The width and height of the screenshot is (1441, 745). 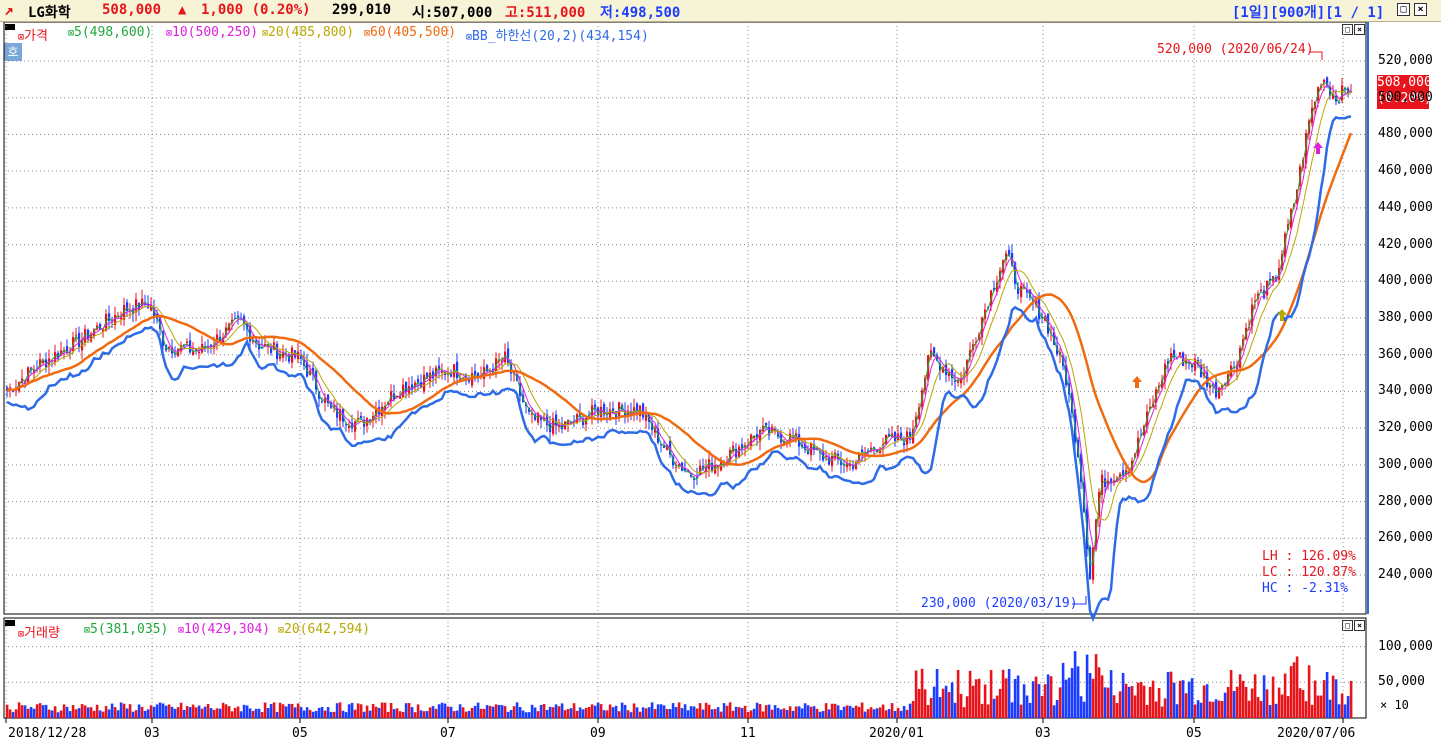 I want to click on trend-arrow-icon: ↗, so click(x=9, y=9).